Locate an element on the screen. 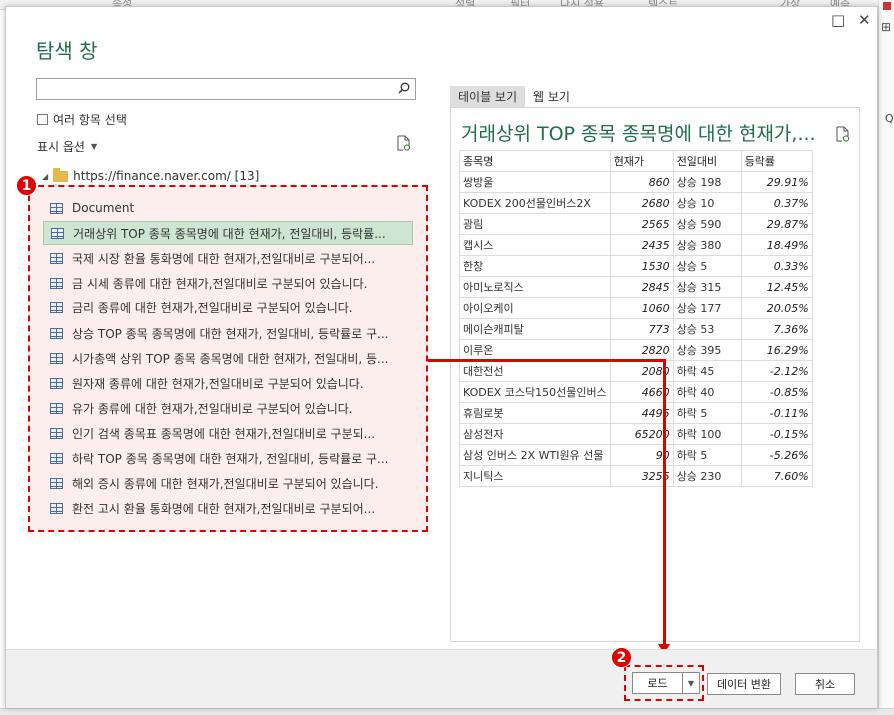 Image resolution: width=894 pixels, height=715 pixels. table-cell: 이루온 is located at coordinates (535, 350).